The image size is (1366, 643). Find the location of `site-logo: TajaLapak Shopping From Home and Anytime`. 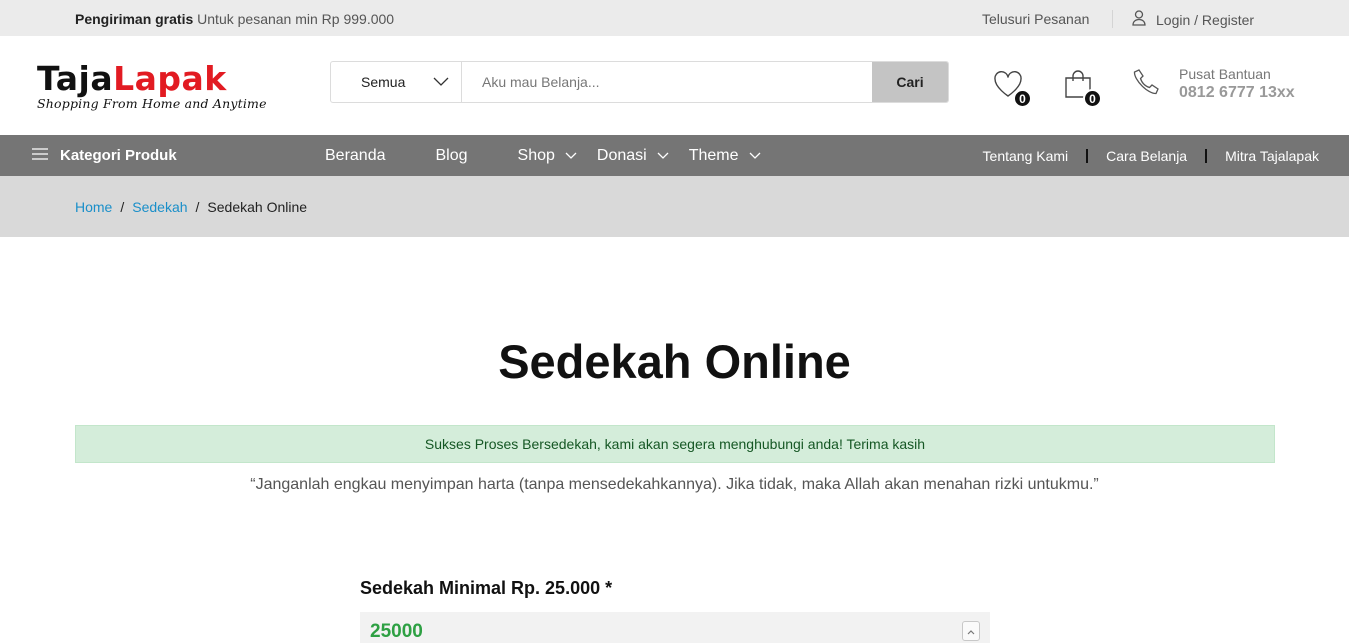

site-logo: TajaLapak Shopping From Home and Anytime is located at coordinates (157, 87).